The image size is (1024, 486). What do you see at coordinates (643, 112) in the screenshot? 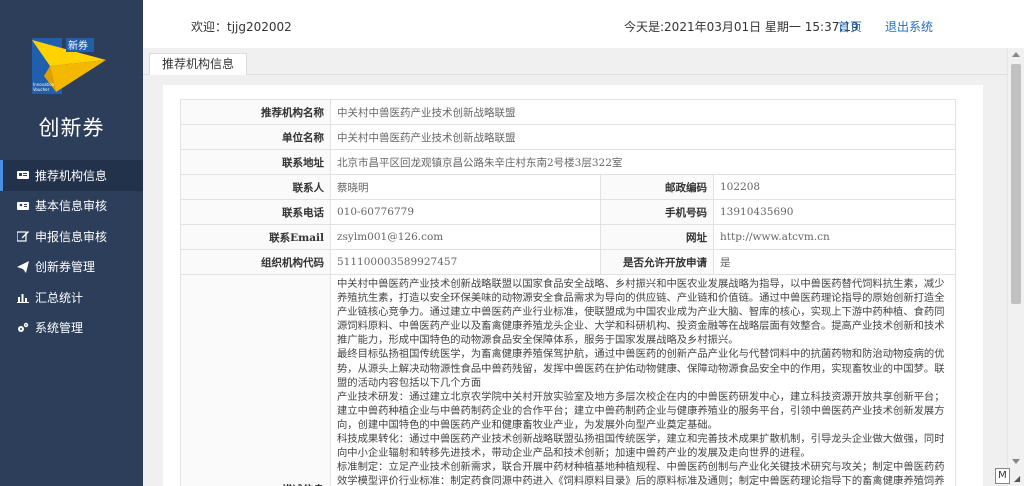
I see `org-name-value: 中关村中兽医药产业技术创新战略联盟` at bounding box center [643, 112].